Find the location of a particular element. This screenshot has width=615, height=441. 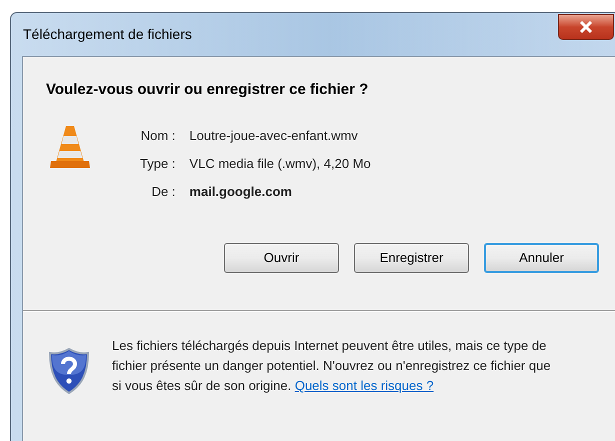

risks-link: Quels sont les risques ? is located at coordinates (364, 385).